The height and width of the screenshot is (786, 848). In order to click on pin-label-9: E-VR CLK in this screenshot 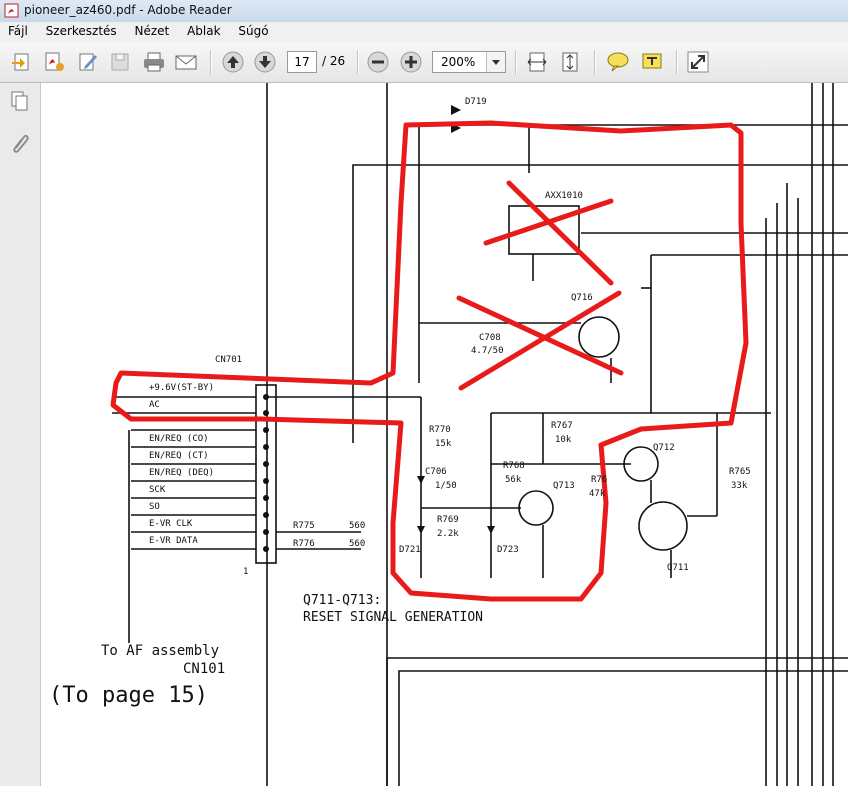, I will do `click(171, 524)`.